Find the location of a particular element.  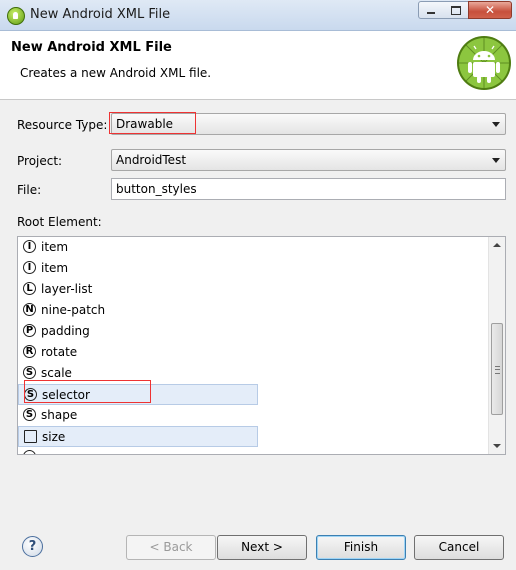

resource-type-label: Resource Type: is located at coordinates (62, 125).